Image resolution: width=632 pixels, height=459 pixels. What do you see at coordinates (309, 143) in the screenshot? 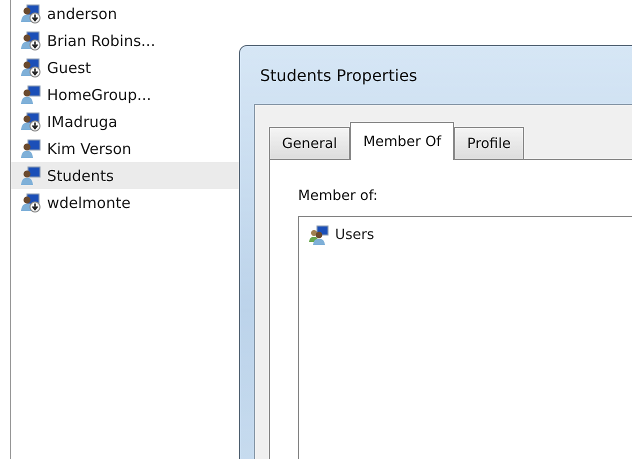
I see `tab: General` at bounding box center [309, 143].